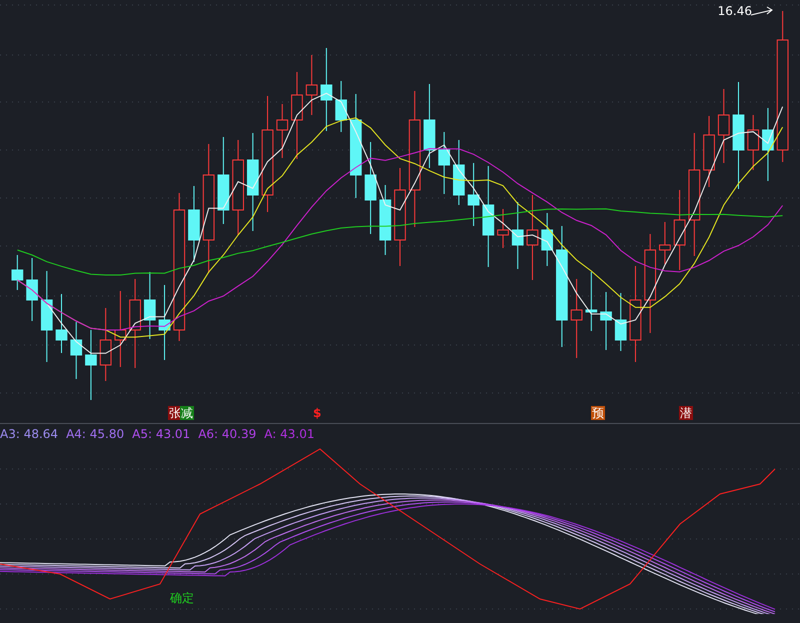 The image size is (800, 623). What do you see at coordinates (289, 435) in the screenshot?
I see `indicator-value: A: 43.01` at bounding box center [289, 435].